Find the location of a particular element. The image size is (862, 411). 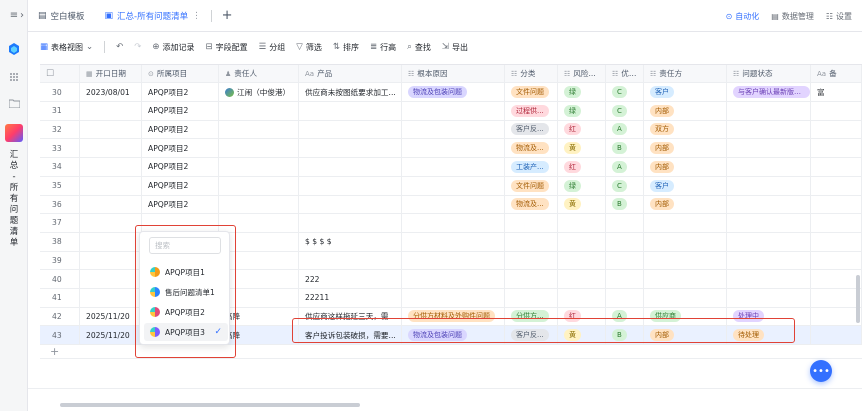

table-row: 31 APQP项目2 过程供... 绿 C 内部 is located at coordinates (451, 111).